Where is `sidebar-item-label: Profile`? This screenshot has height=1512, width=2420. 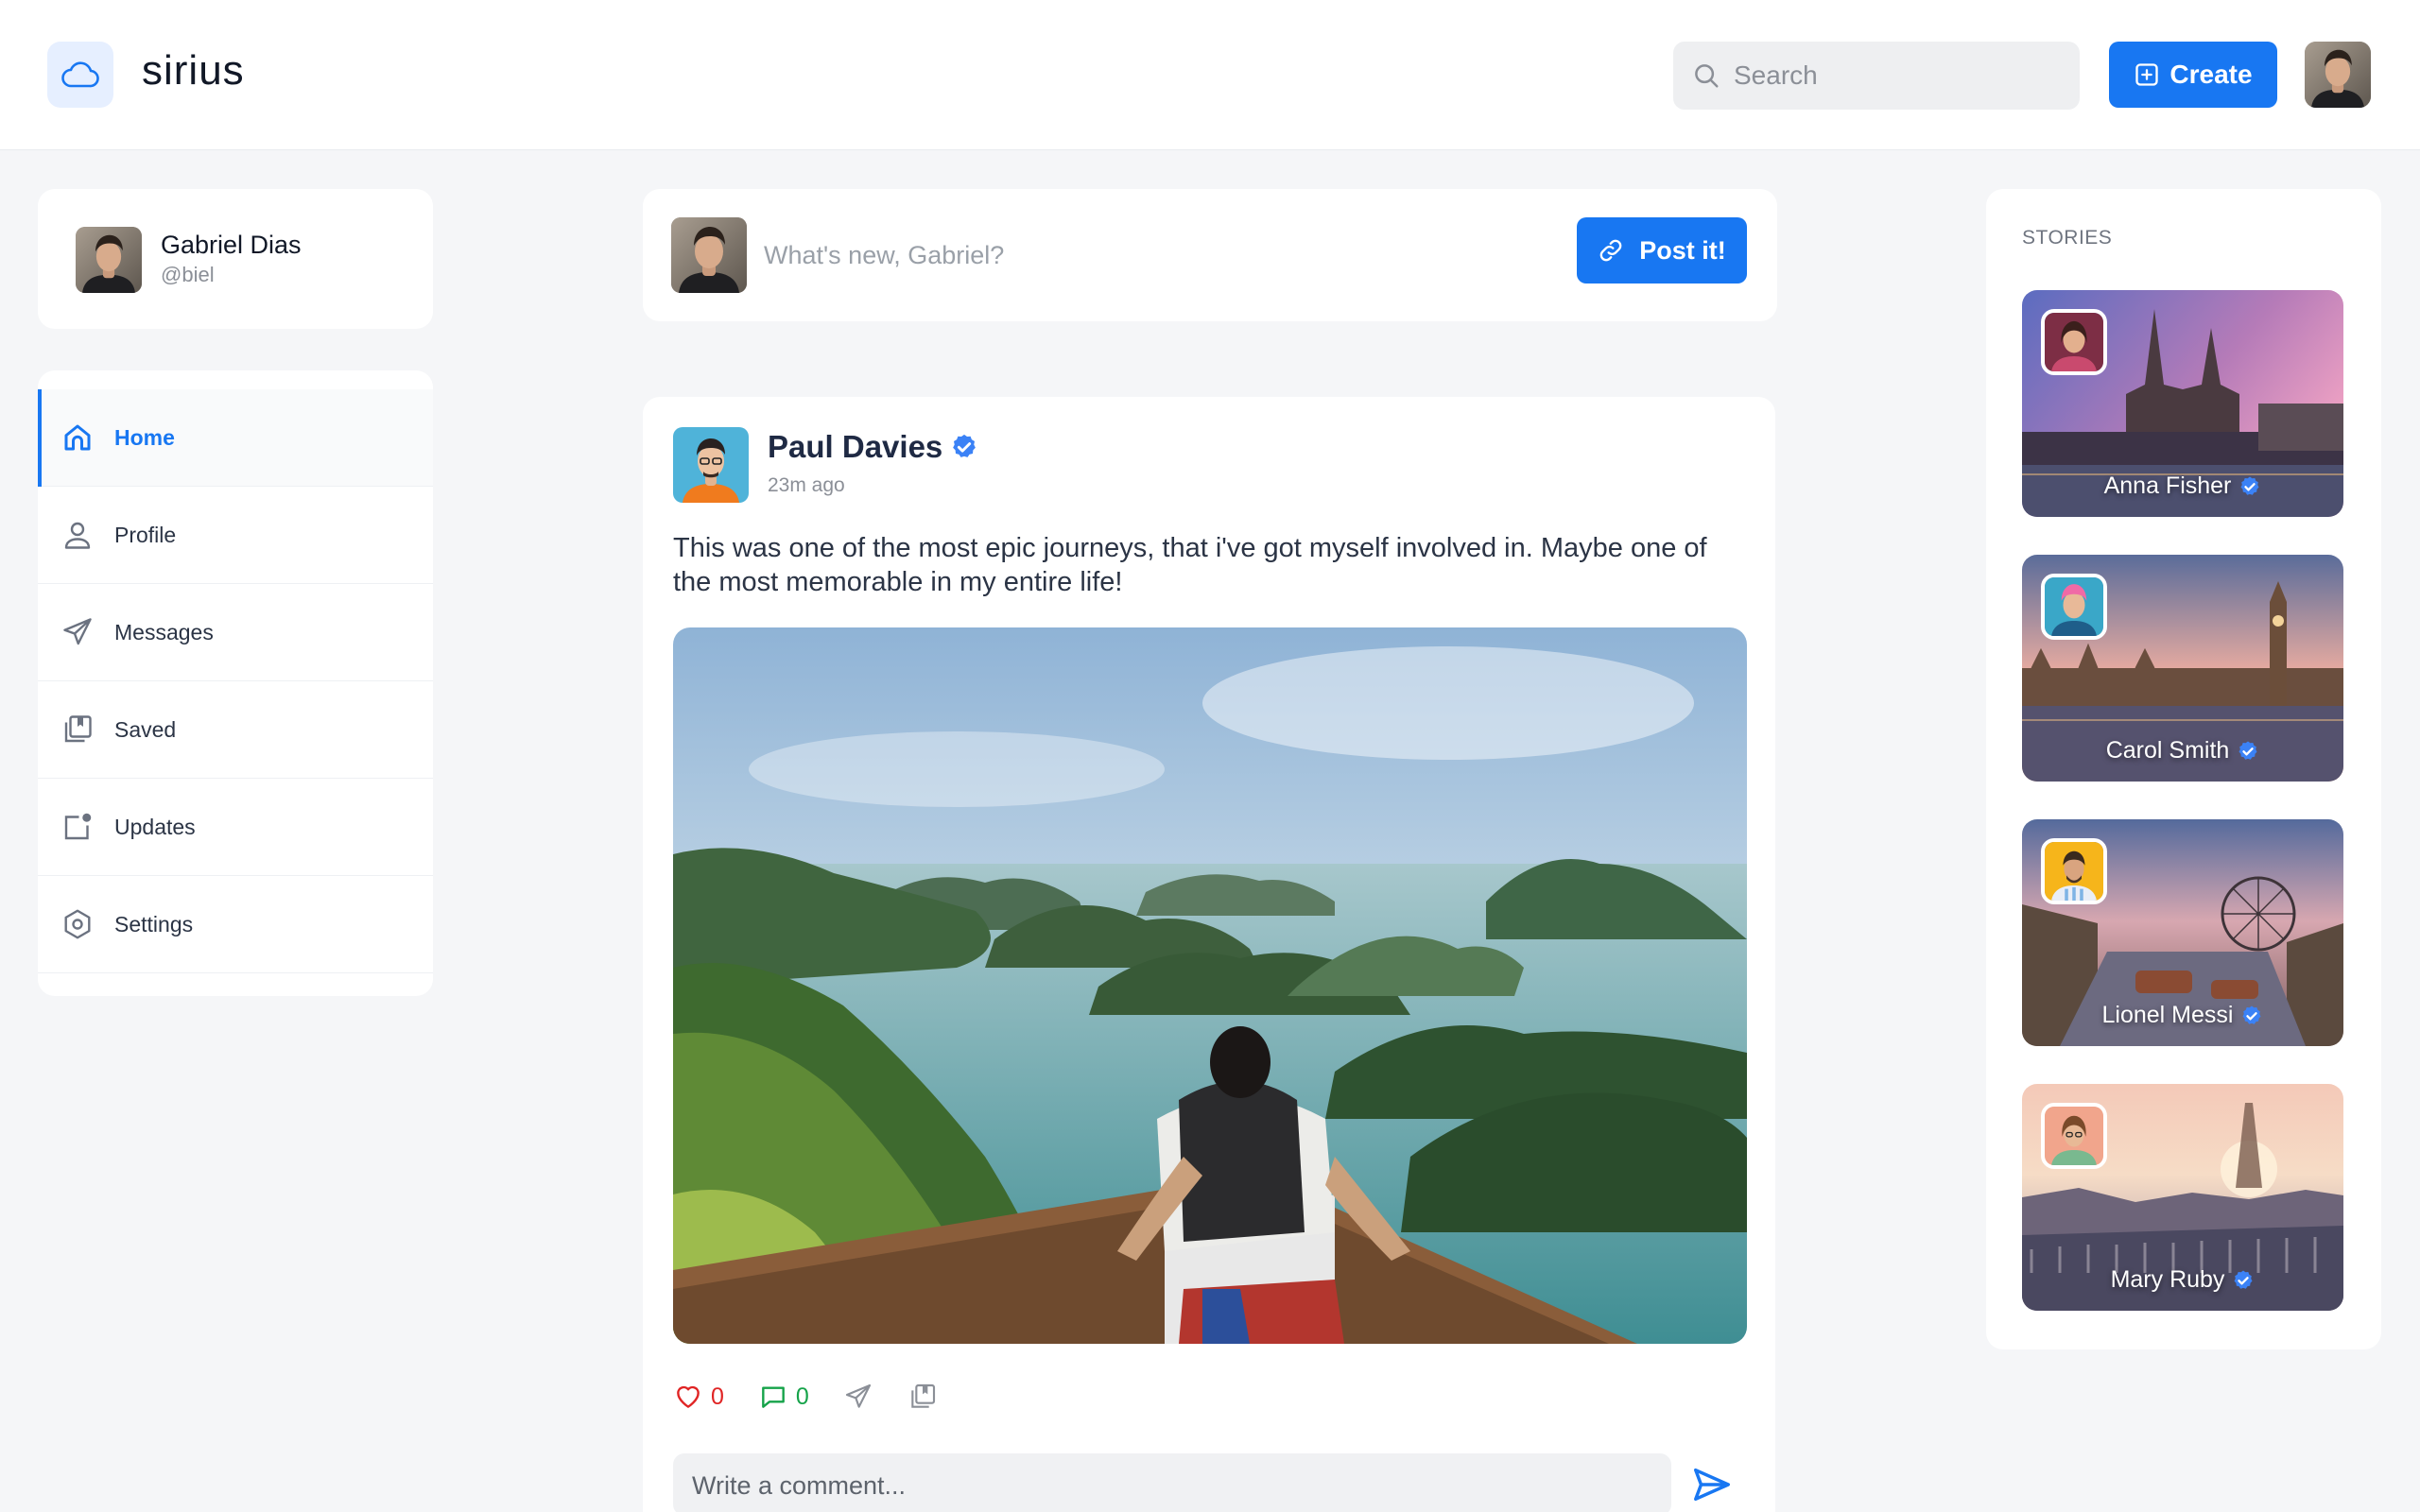
sidebar-item-label: Profile is located at coordinates (145, 534).